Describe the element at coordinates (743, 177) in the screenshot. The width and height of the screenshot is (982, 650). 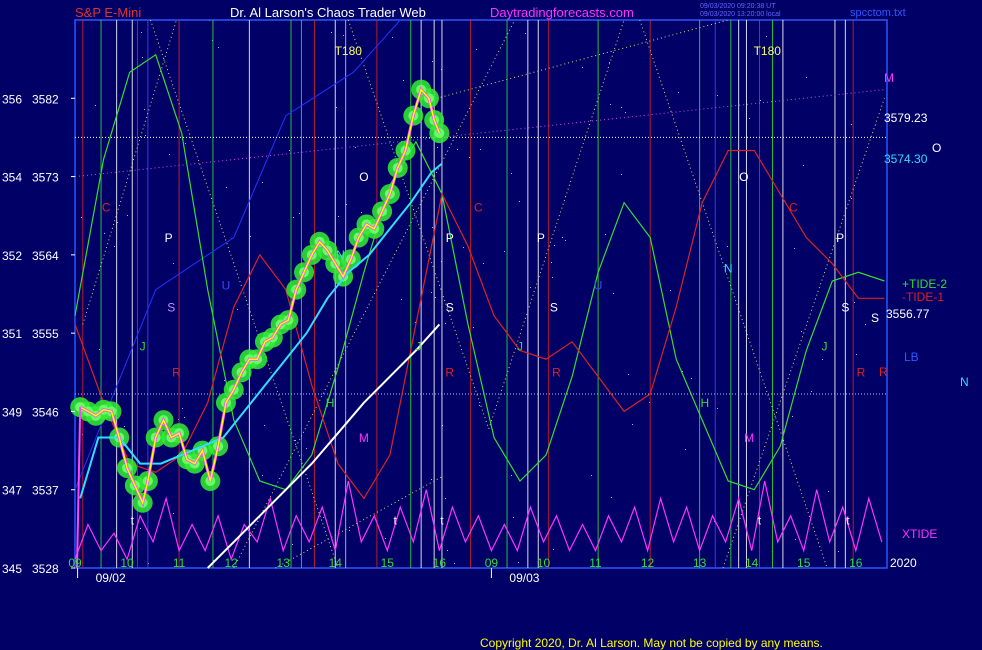
I see `astro-marker: O` at that location.